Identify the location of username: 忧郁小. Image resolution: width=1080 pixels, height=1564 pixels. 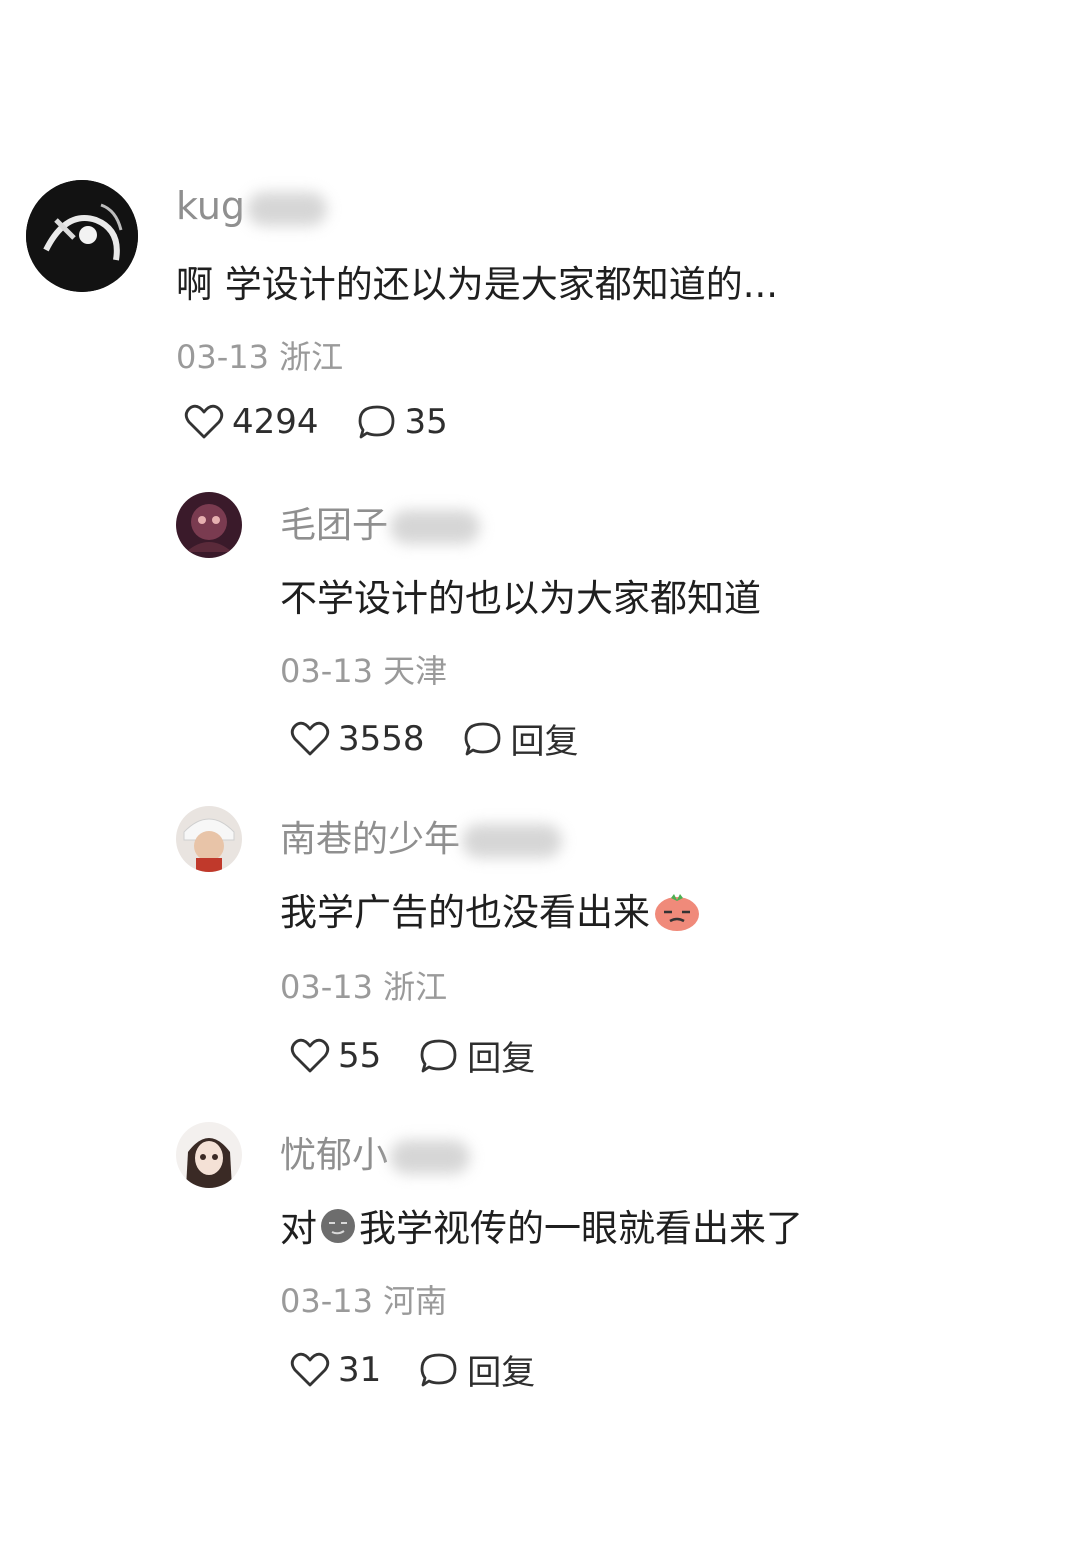
(375, 1152).